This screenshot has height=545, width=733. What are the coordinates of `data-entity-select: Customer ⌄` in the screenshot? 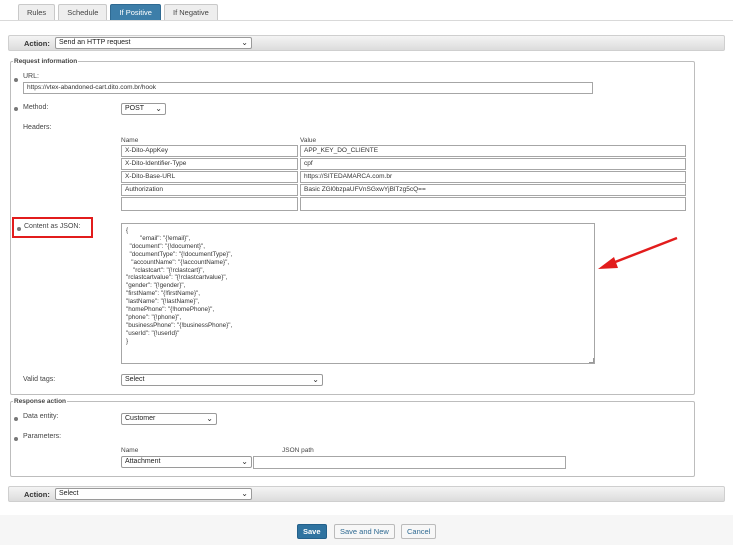 It's located at (169, 419).